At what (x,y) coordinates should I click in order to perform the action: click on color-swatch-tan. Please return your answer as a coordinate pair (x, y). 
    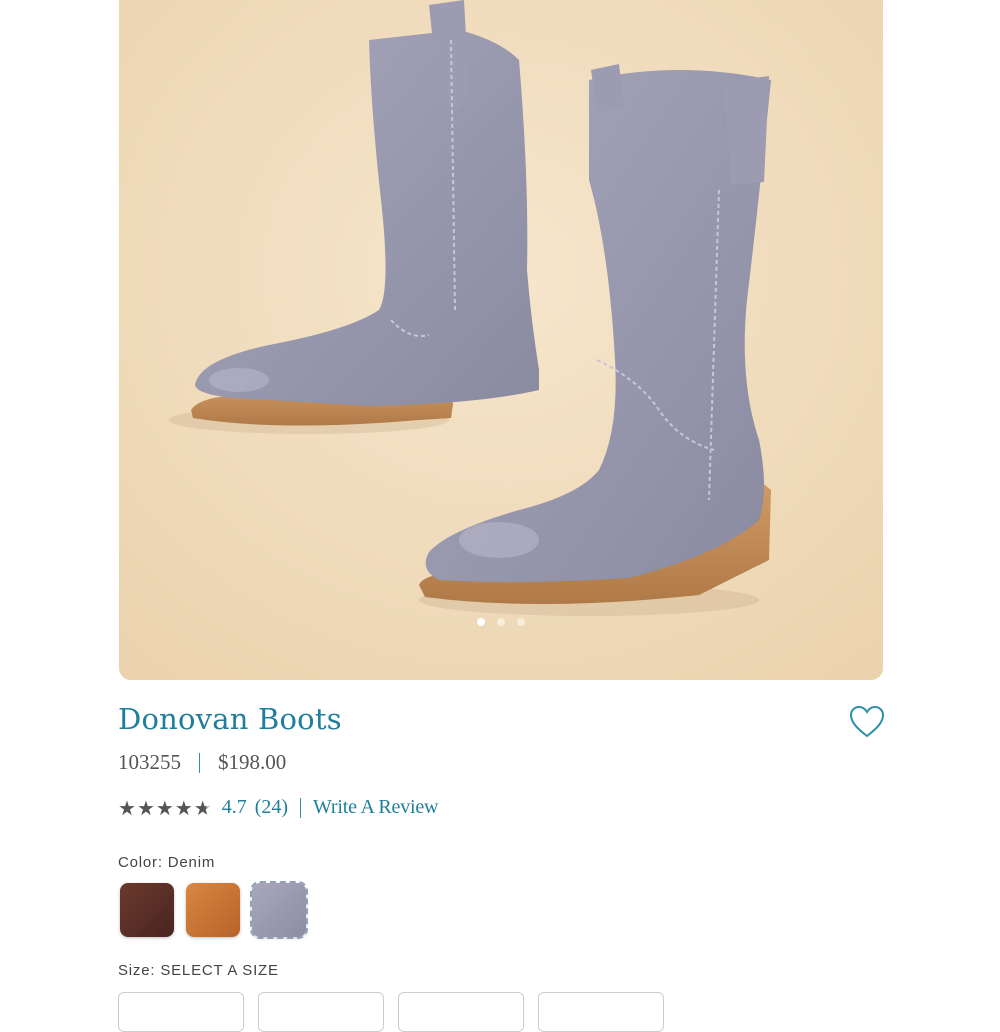
    Looking at the image, I should click on (213, 910).